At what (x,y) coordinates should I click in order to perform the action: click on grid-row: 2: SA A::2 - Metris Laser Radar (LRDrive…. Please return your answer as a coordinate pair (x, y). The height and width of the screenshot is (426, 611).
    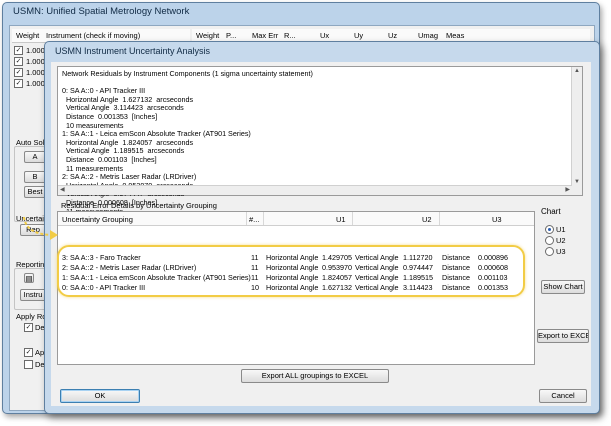
    Looking at the image, I should click on (296, 267).